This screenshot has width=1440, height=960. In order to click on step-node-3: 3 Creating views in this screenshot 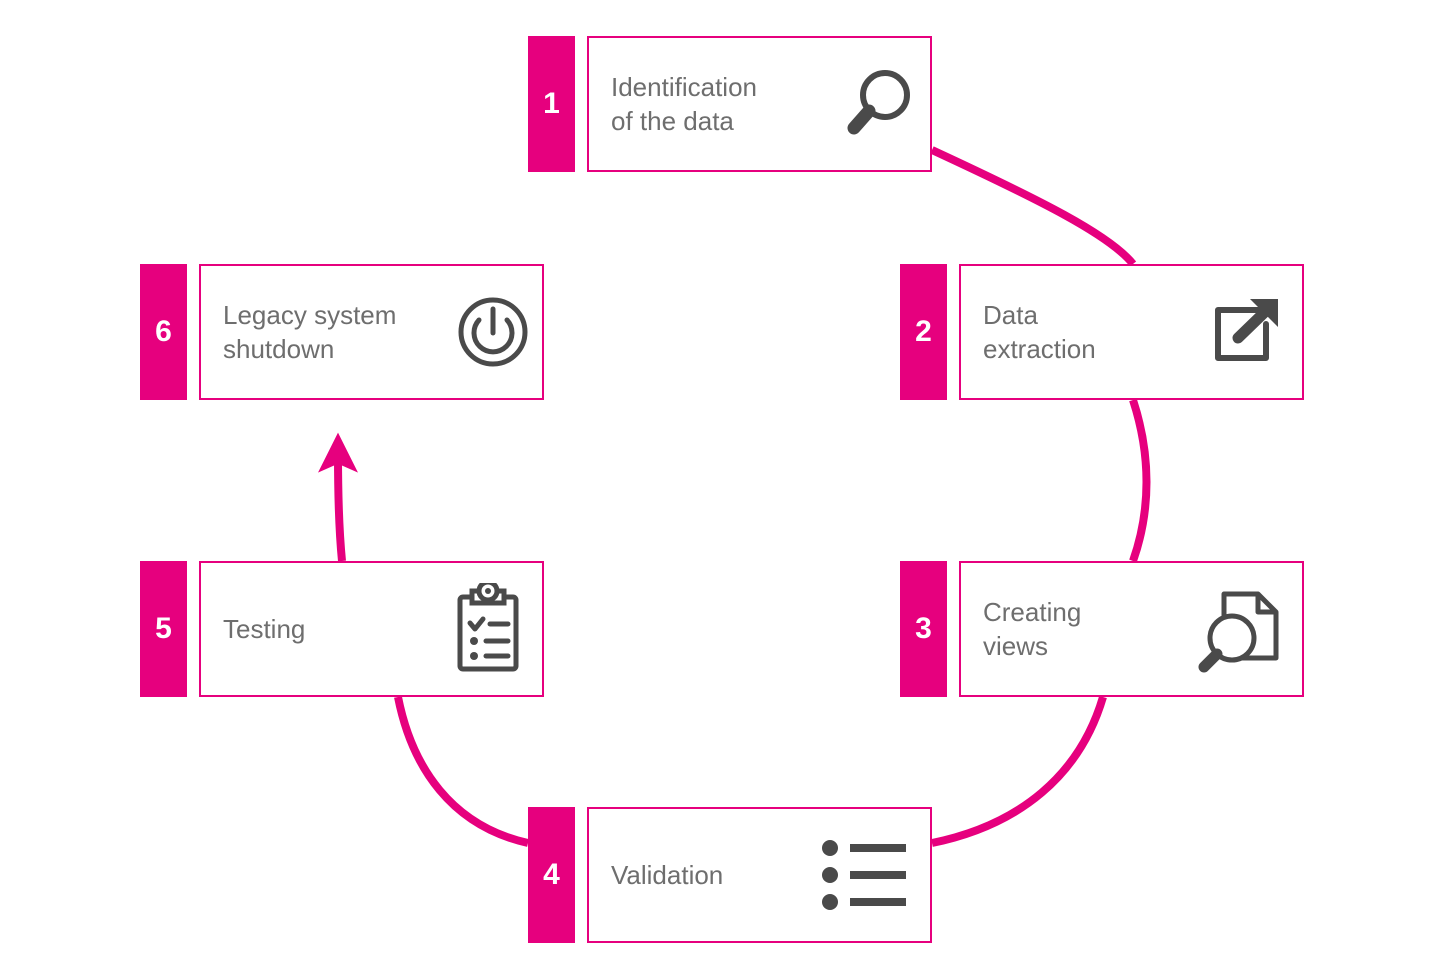, I will do `click(1102, 629)`.